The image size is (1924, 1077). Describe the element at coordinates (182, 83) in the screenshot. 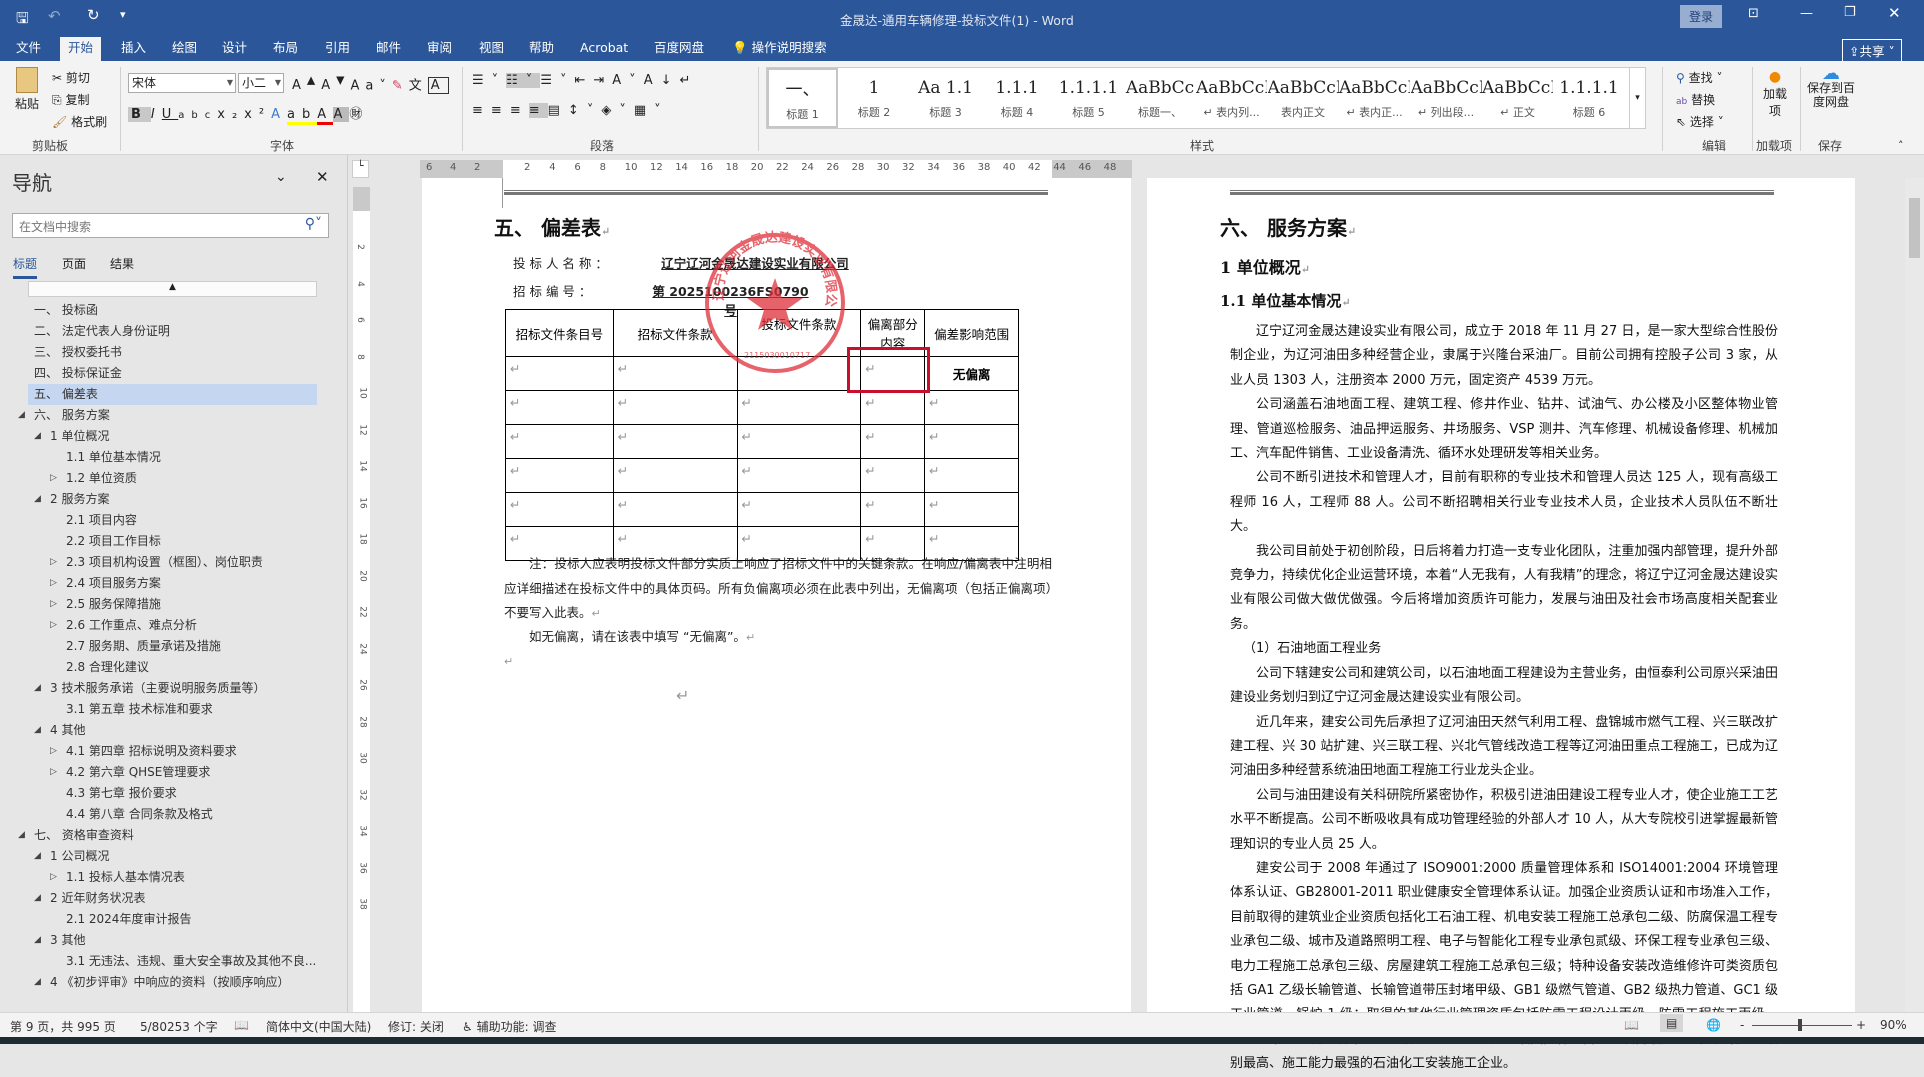

I see `font-name-combo: 宋体 ▼` at that location.